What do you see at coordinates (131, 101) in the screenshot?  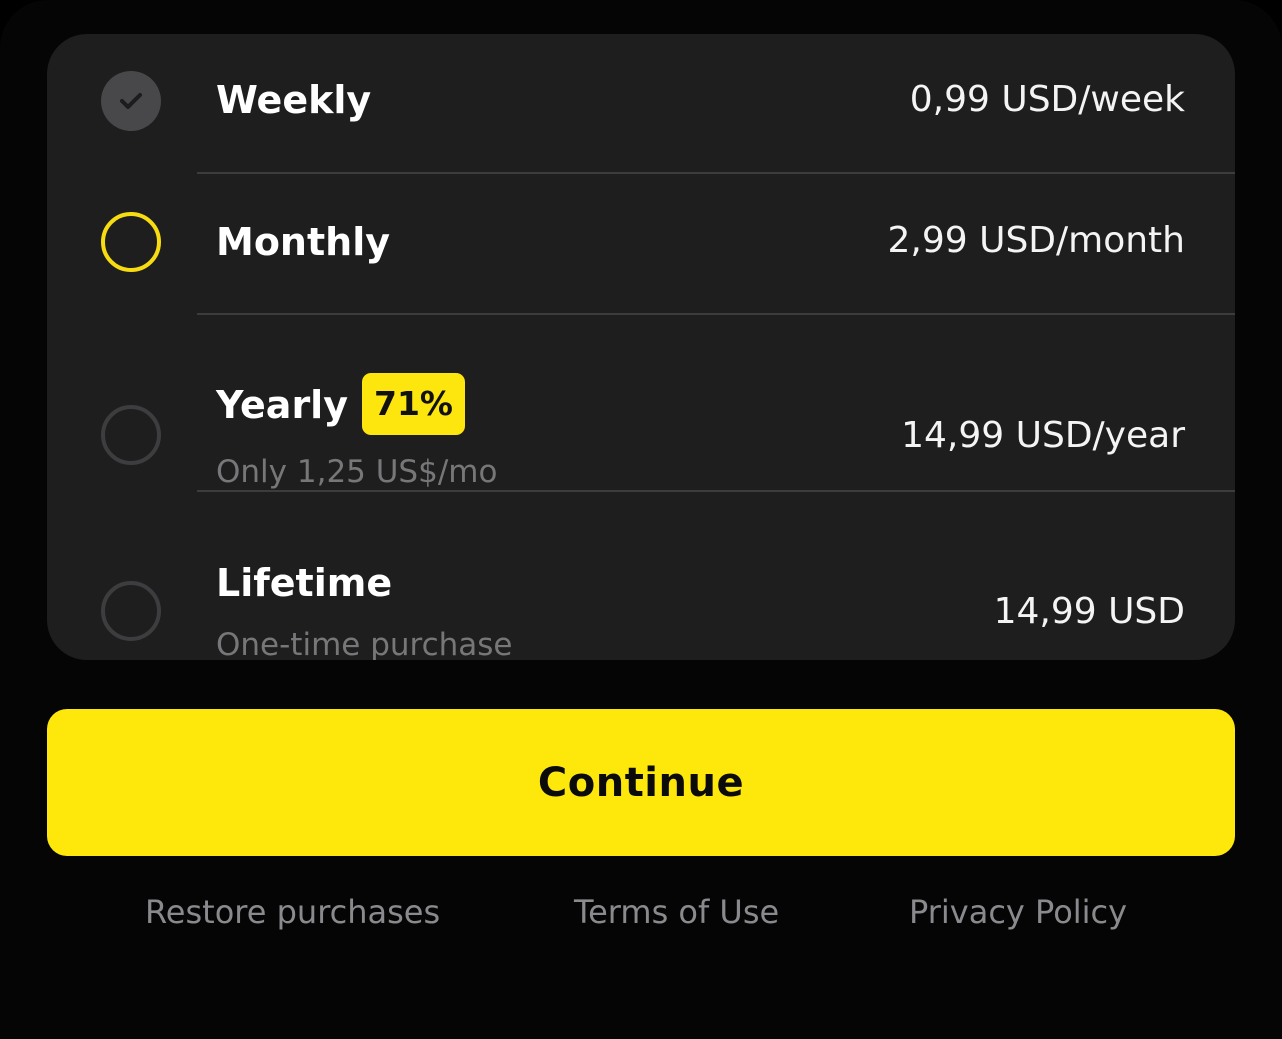 I see `checkmark-icon` at bounding box center [131, 101].